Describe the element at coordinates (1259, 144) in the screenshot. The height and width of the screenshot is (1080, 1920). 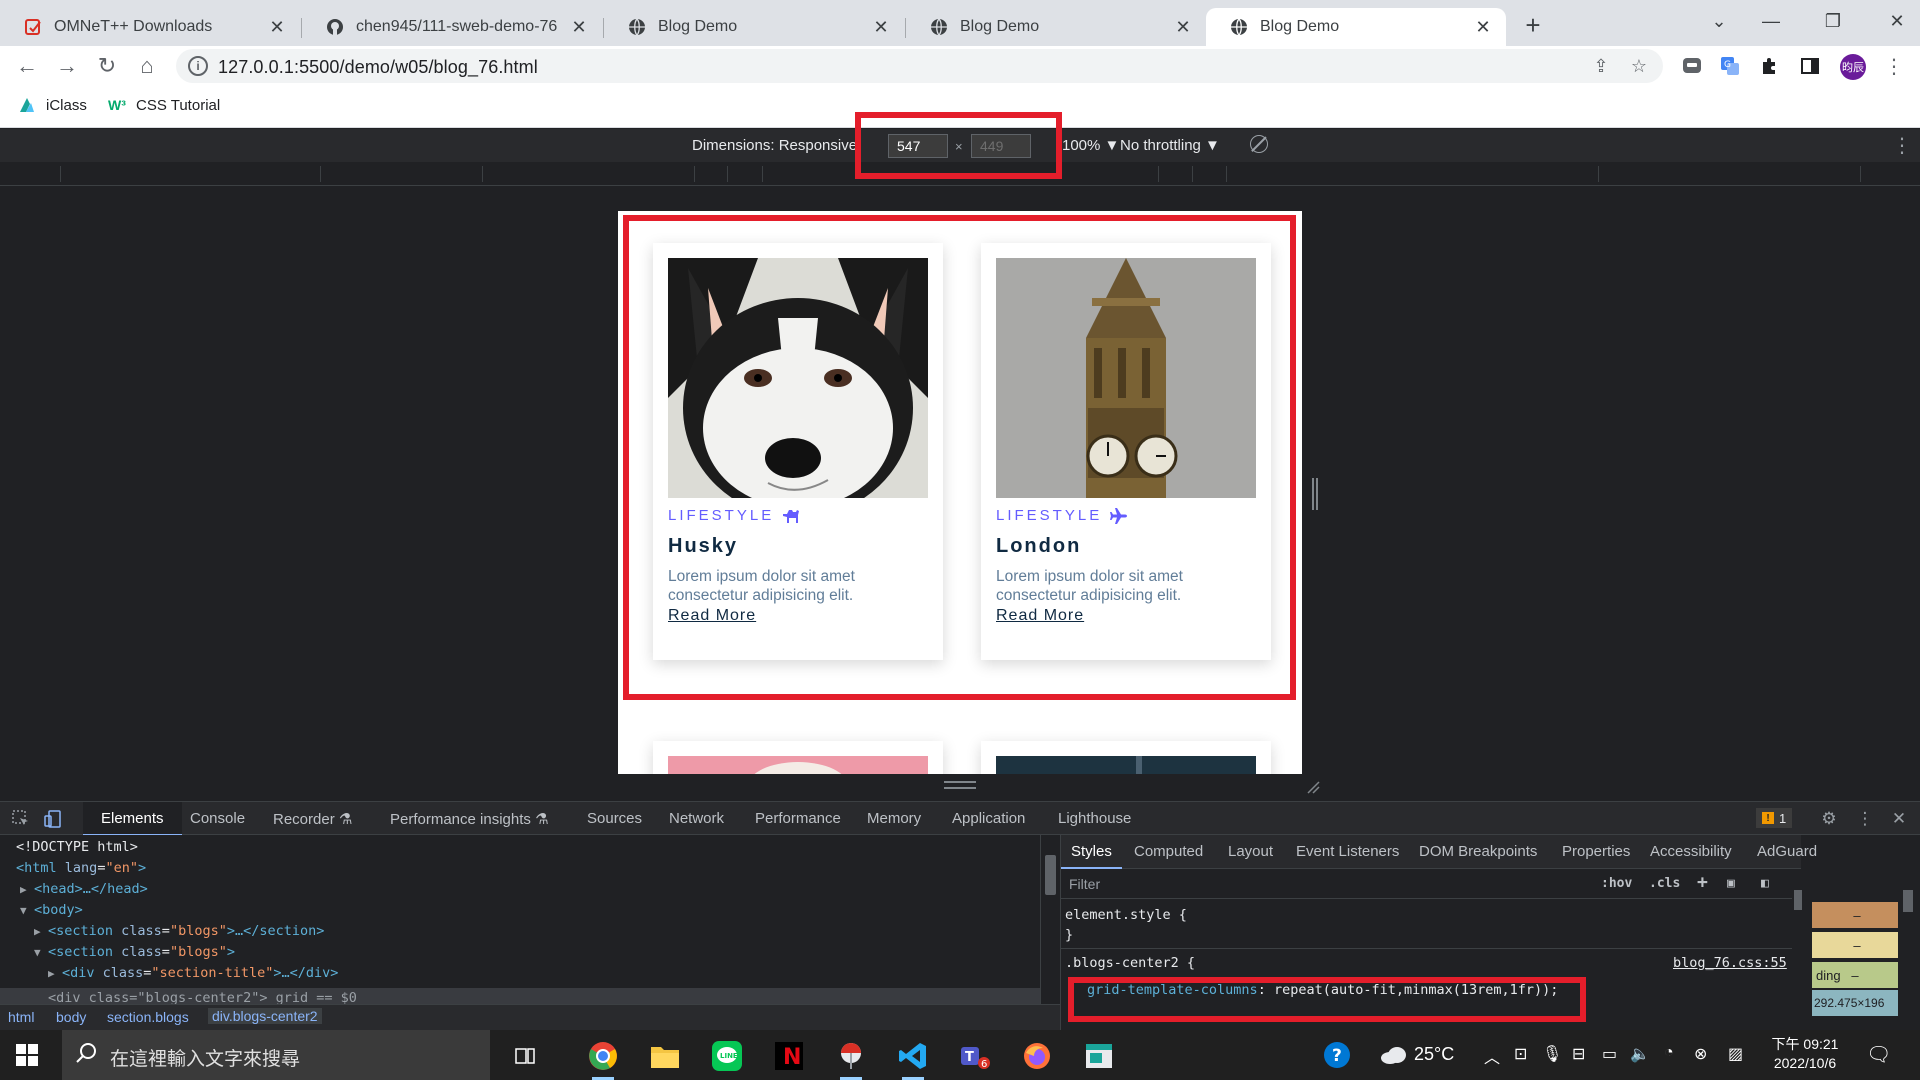
I see `rotate-icon` at that location.